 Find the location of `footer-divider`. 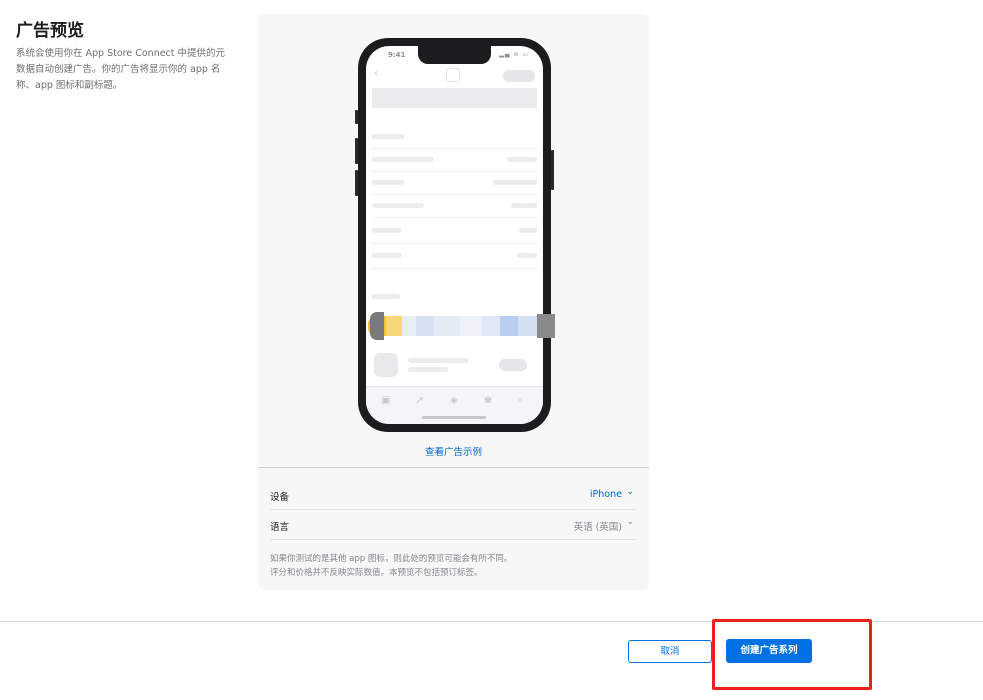

footer-divider is located at coordinates (491, 621).